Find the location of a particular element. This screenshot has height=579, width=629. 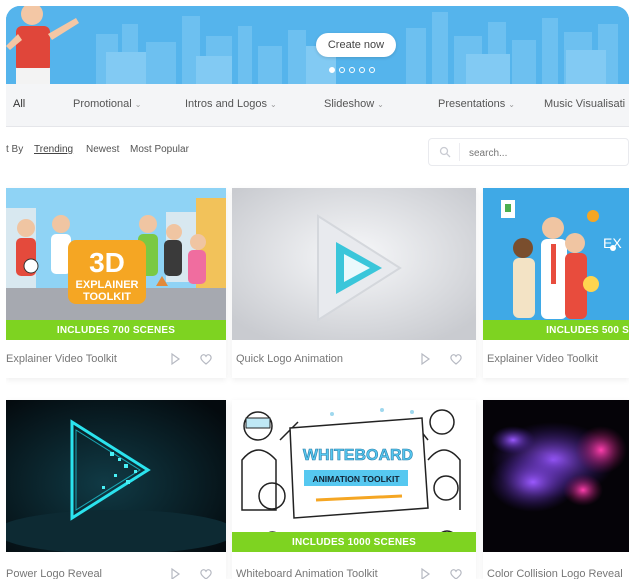

category-tab-music-visualisation: Music Visualisati is located at coordinates (584, 104).